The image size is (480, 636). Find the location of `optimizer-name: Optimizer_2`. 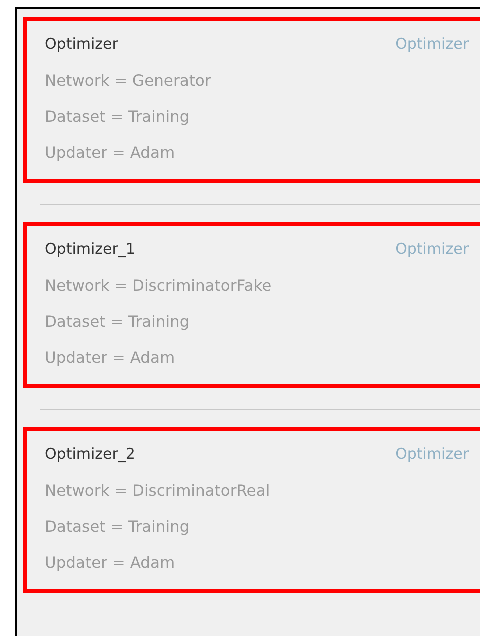

optimizer-name: Optimizer_2 is located at coordinates (90, 454).